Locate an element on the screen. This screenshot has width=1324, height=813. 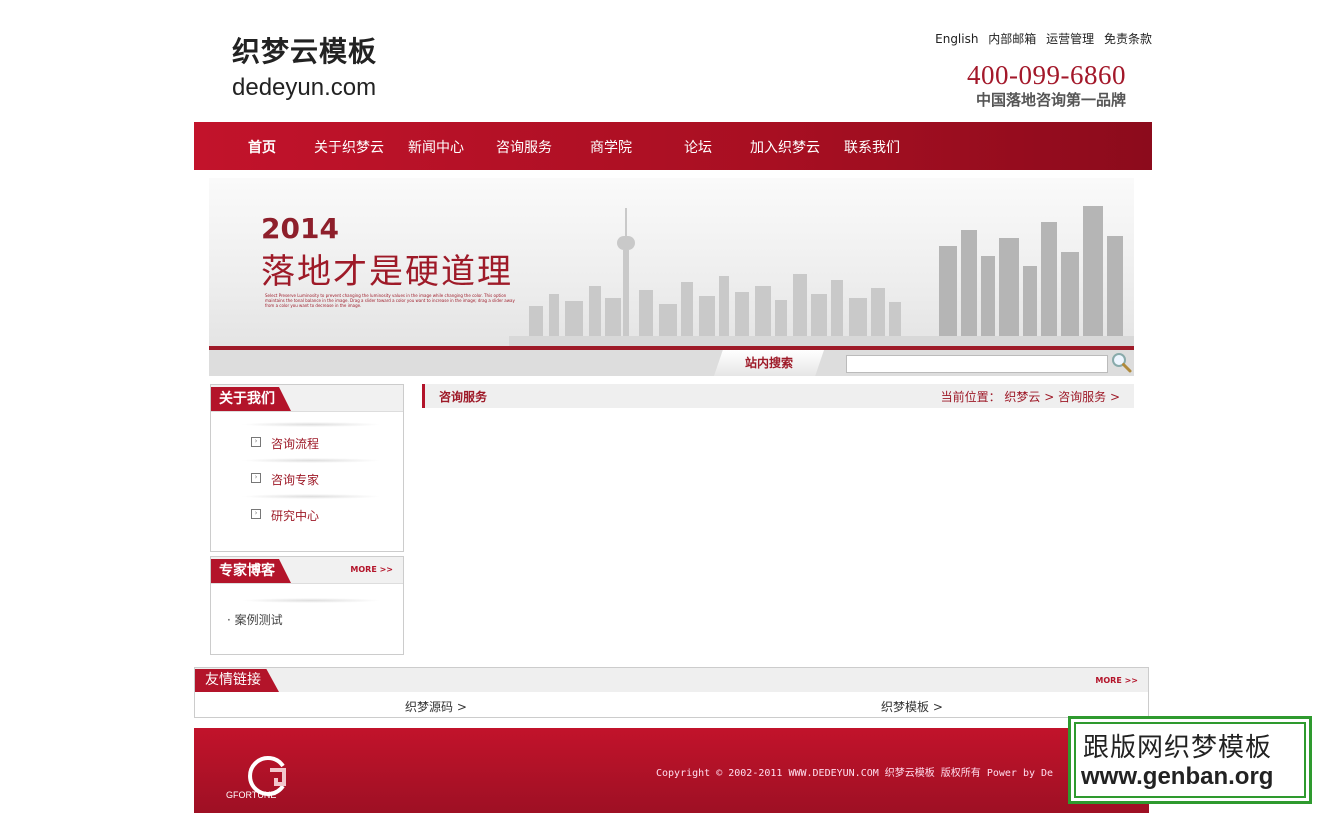
friend-links-title: 友情链接 is located at coordinates (237, 680).